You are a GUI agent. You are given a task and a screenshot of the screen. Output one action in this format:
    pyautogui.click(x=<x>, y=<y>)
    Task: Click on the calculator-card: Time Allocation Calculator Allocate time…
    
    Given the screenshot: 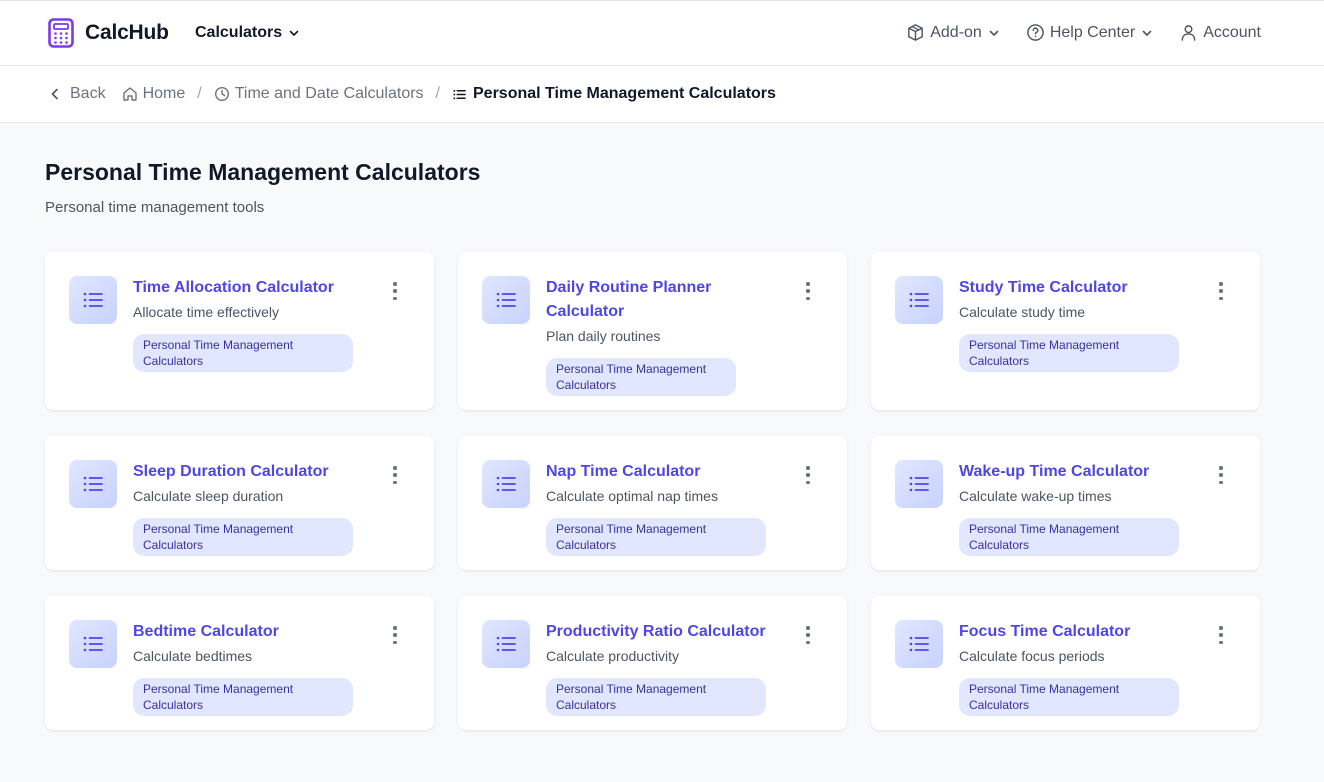 What is the action you would take?
    pyautogui.click(x=239, y=331)
    